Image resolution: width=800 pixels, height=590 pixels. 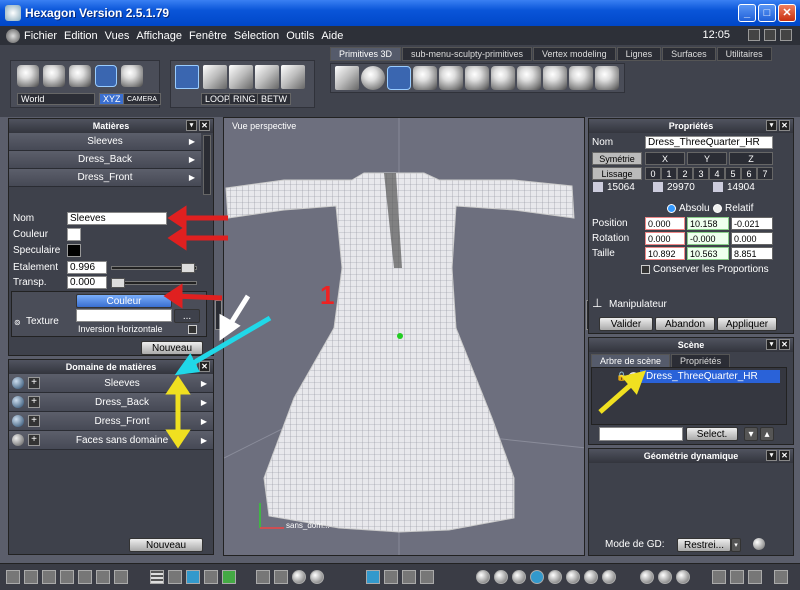 I want to click on layout-6-icon, so click(x=103, y=577).